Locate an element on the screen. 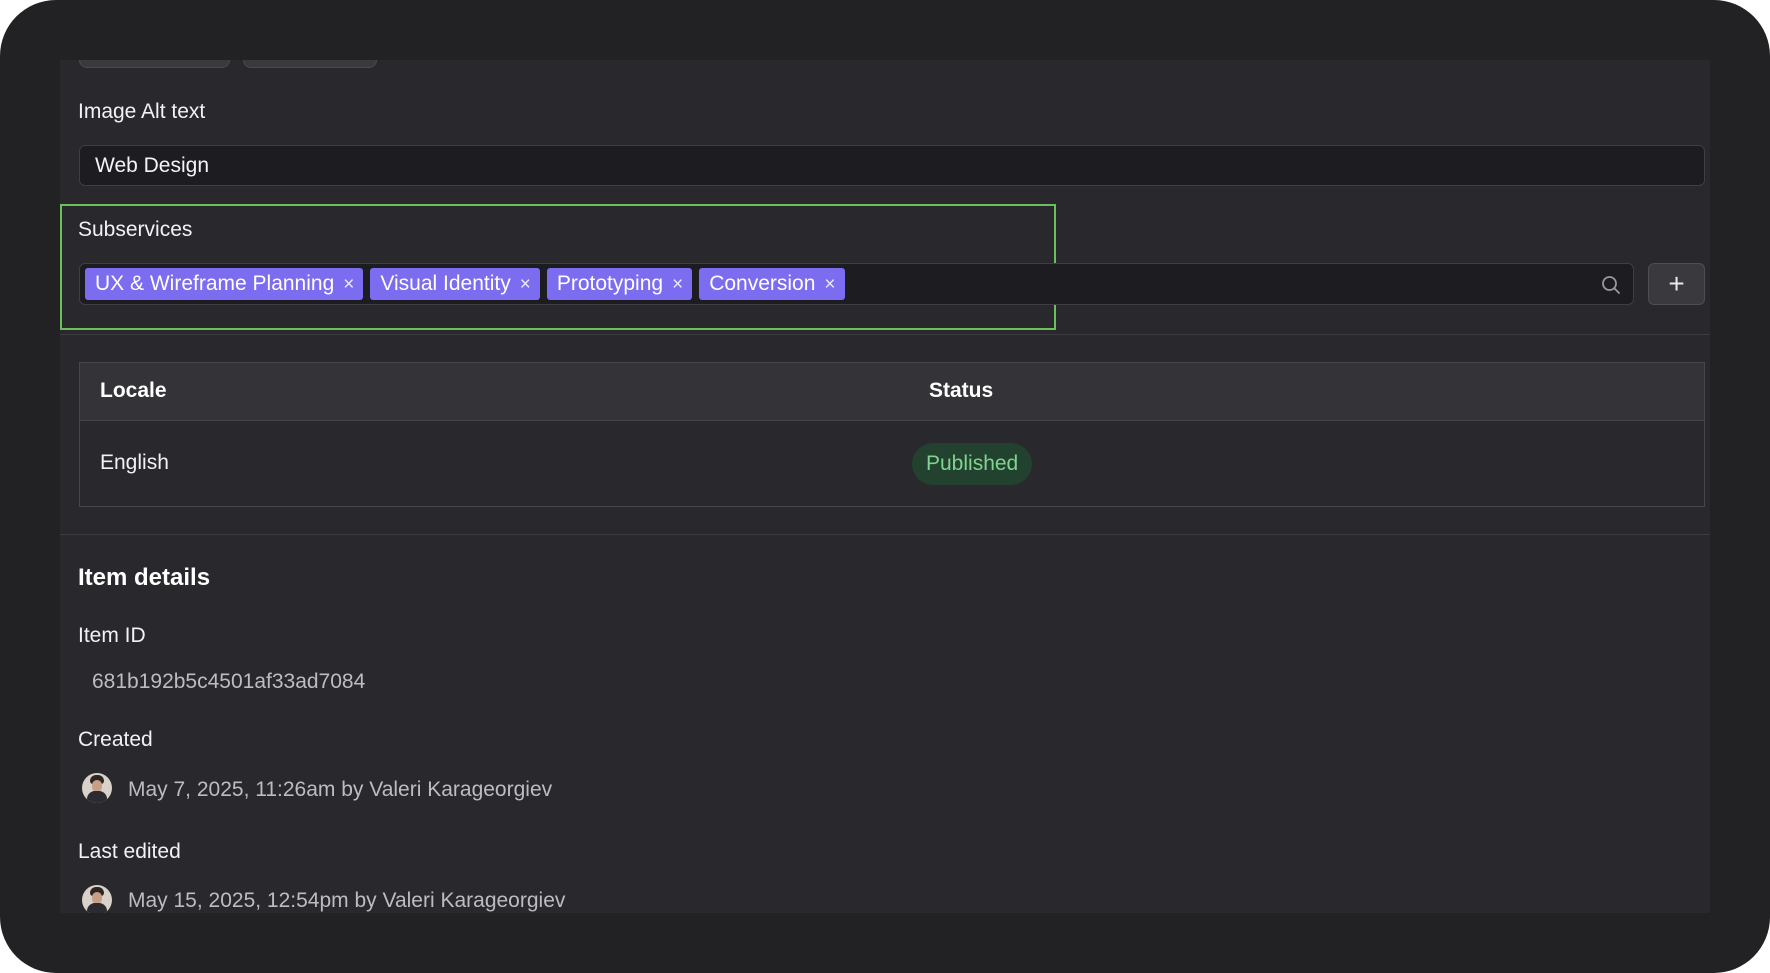 Image resolution: width=1770 pixels, height=973 pixels. tag-conversion: Conversion × is located at coordinates (772, 284).